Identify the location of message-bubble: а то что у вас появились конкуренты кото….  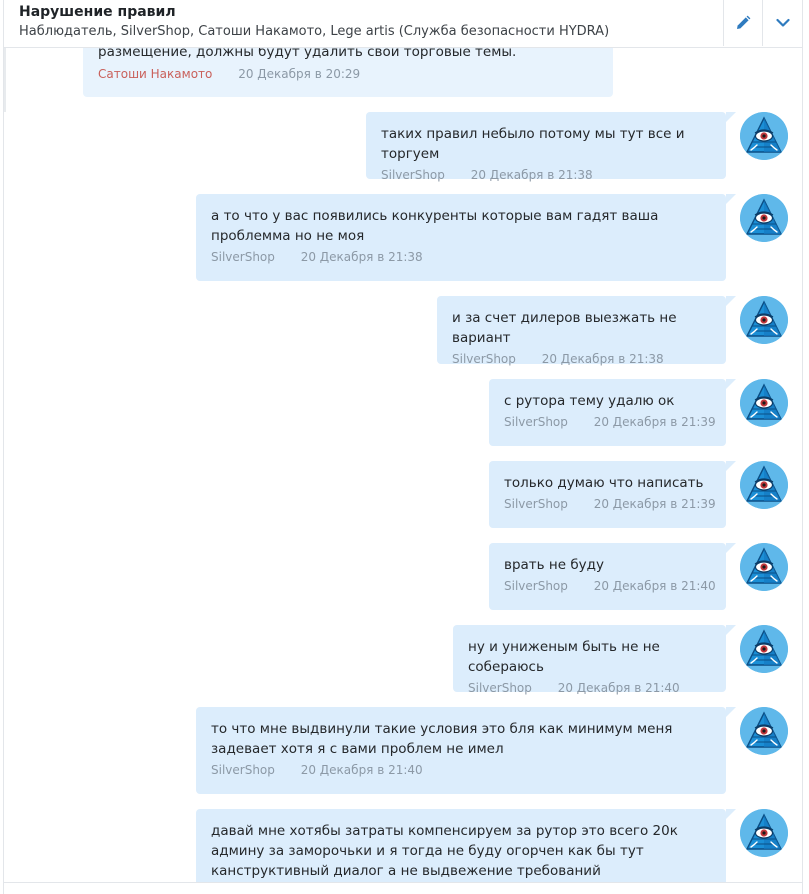
(461, 237).